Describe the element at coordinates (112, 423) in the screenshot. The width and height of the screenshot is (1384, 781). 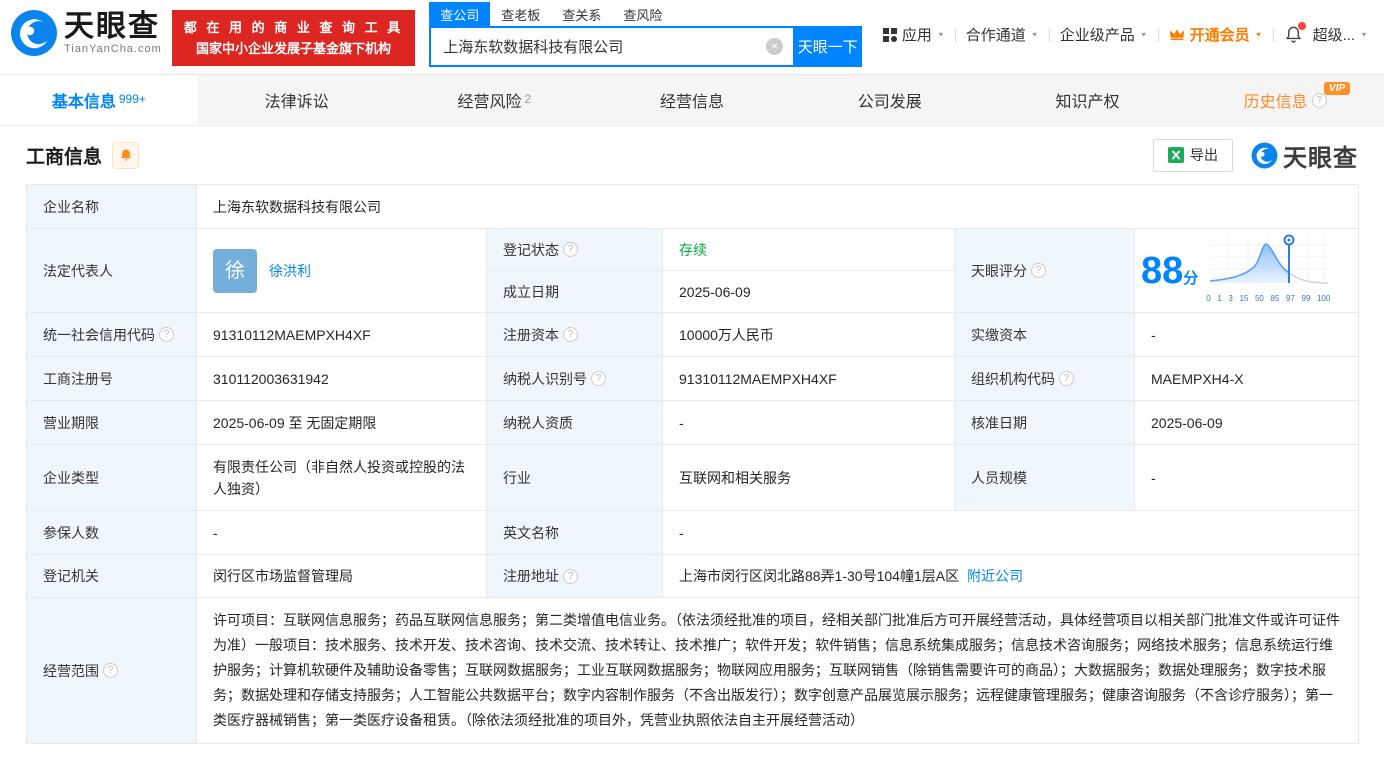
I see `business-term-label: 营业期限` at that location.